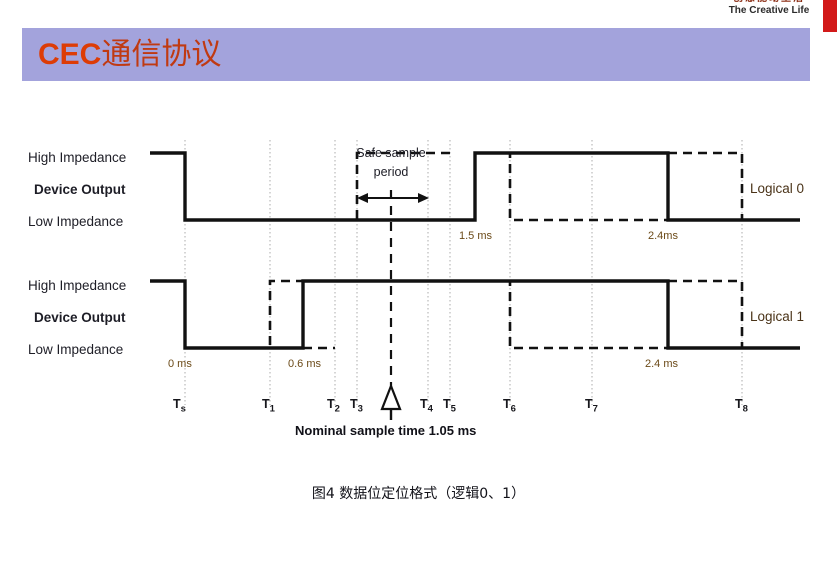 The width and height of the screenshot is (837, 581). Describe the element at coordinates (80, 317) in the screenshot. I see `logical1-device-output-label: Device Output` at that location.